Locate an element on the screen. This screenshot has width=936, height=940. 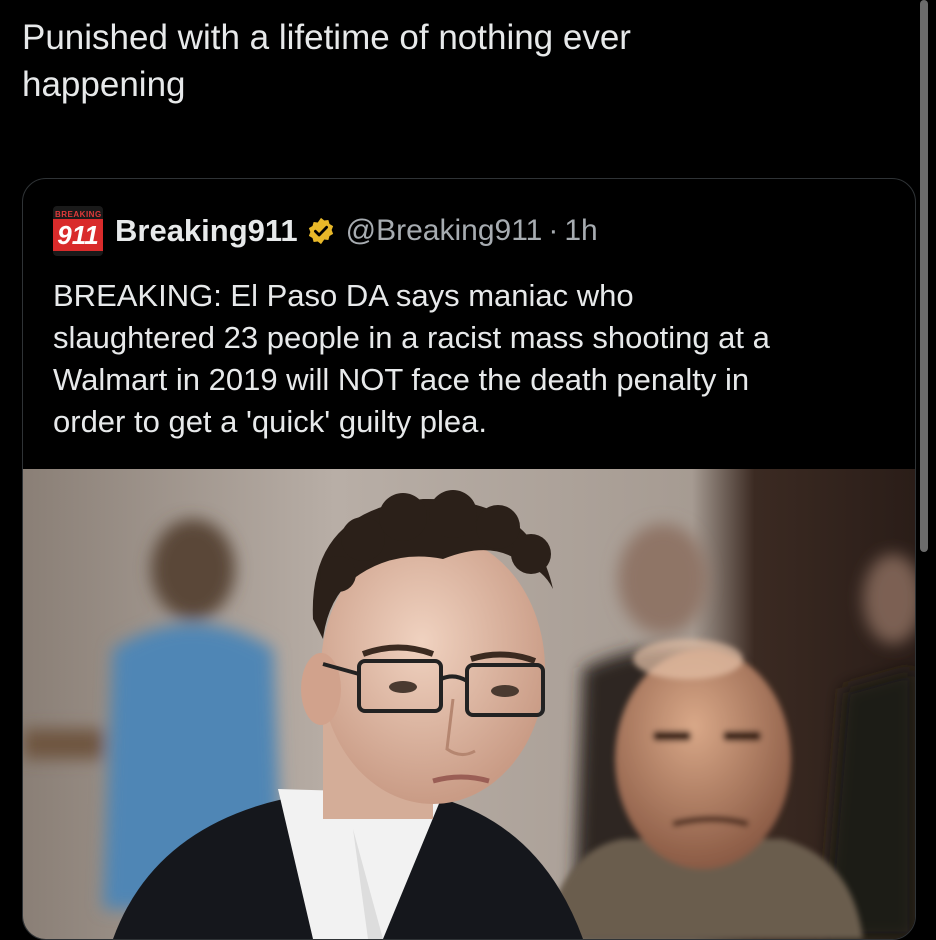
scrollbar is located at coordinates (924, 276).